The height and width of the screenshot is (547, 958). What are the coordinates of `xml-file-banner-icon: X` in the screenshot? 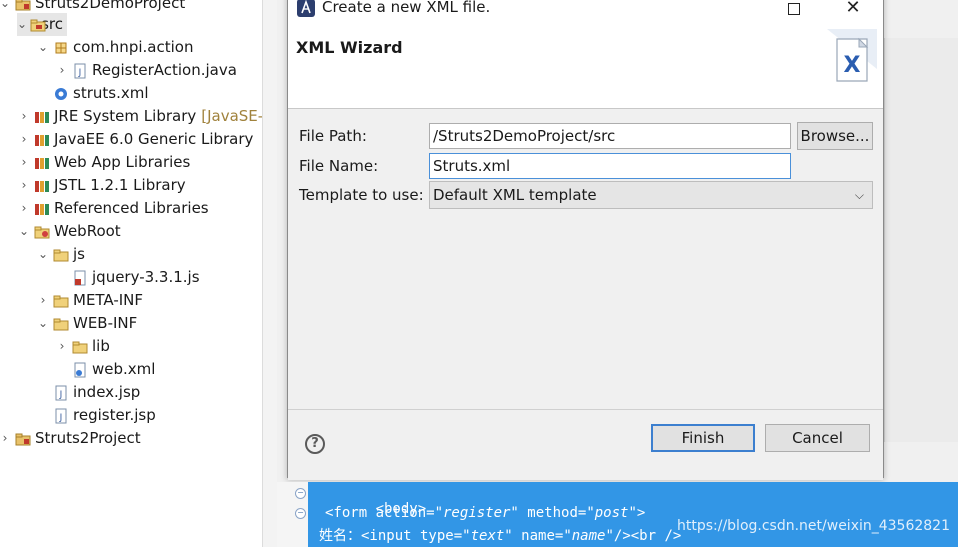 It's located at (837, 64).